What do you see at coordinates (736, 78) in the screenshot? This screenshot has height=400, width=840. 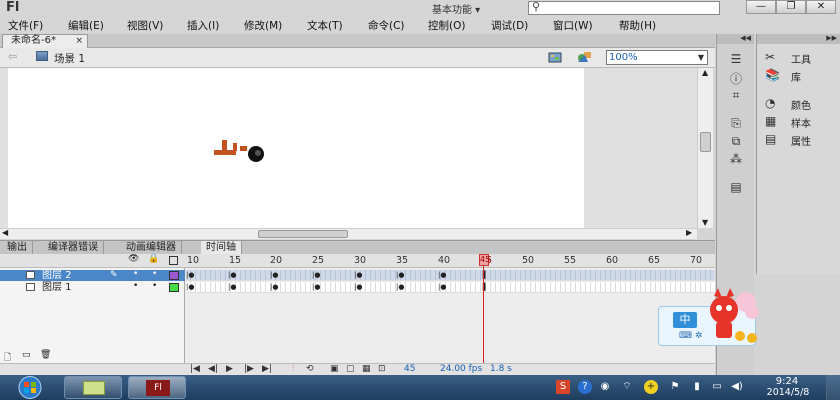 I see `info-icon: ⓘ` at bounding box center [736, 78].